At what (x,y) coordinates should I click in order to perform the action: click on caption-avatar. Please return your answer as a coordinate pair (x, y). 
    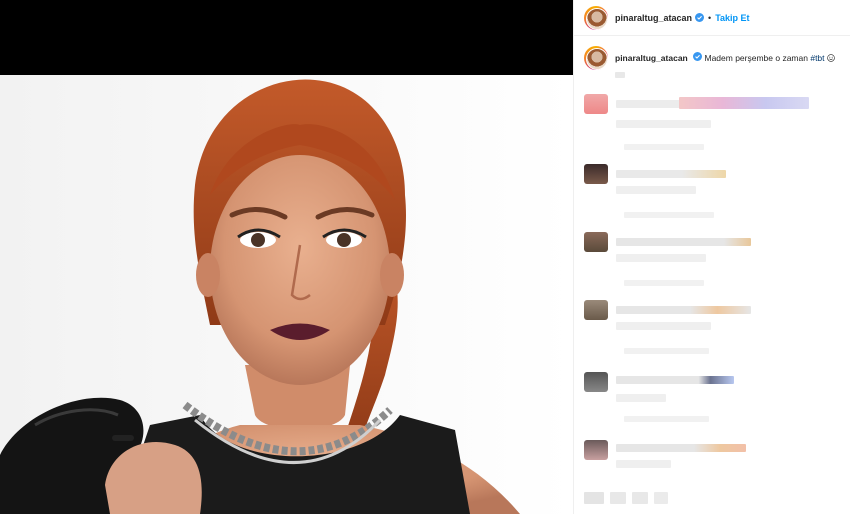
    Looking at the image, I should click on (596, 58).